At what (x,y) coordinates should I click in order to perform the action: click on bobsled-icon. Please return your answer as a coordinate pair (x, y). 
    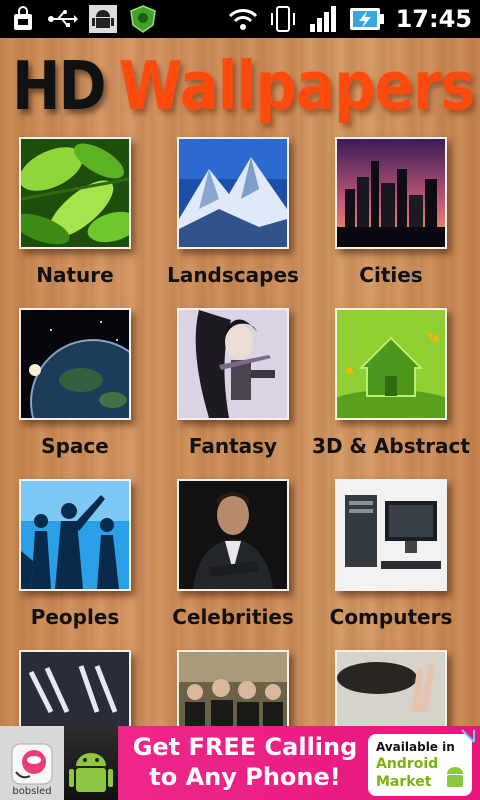
    Looking at the image, I should click on (32, 764).